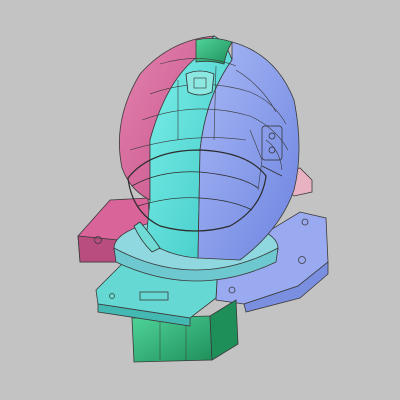 The width and height of the screenshot is (400, 400). I want to click on helmet-top-vent, so click(200, 83).